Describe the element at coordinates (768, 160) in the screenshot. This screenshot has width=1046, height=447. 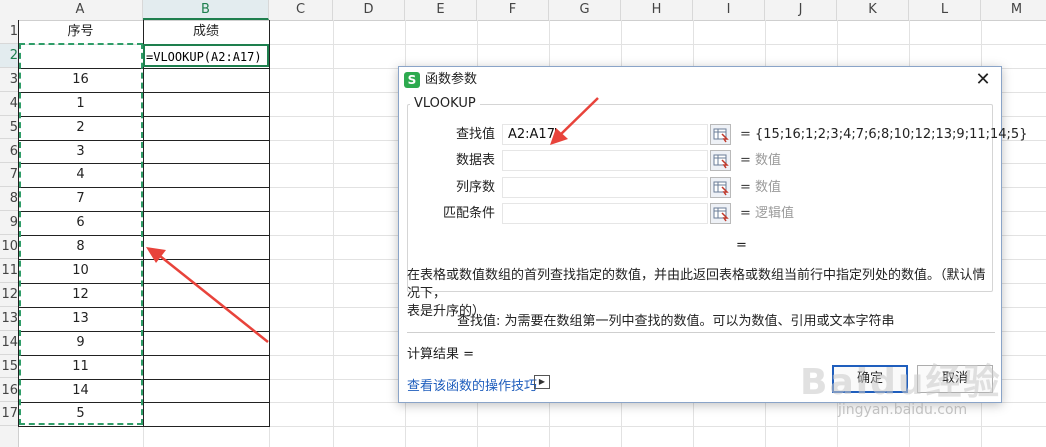
I see `arg-result-2: 数值` at that location.